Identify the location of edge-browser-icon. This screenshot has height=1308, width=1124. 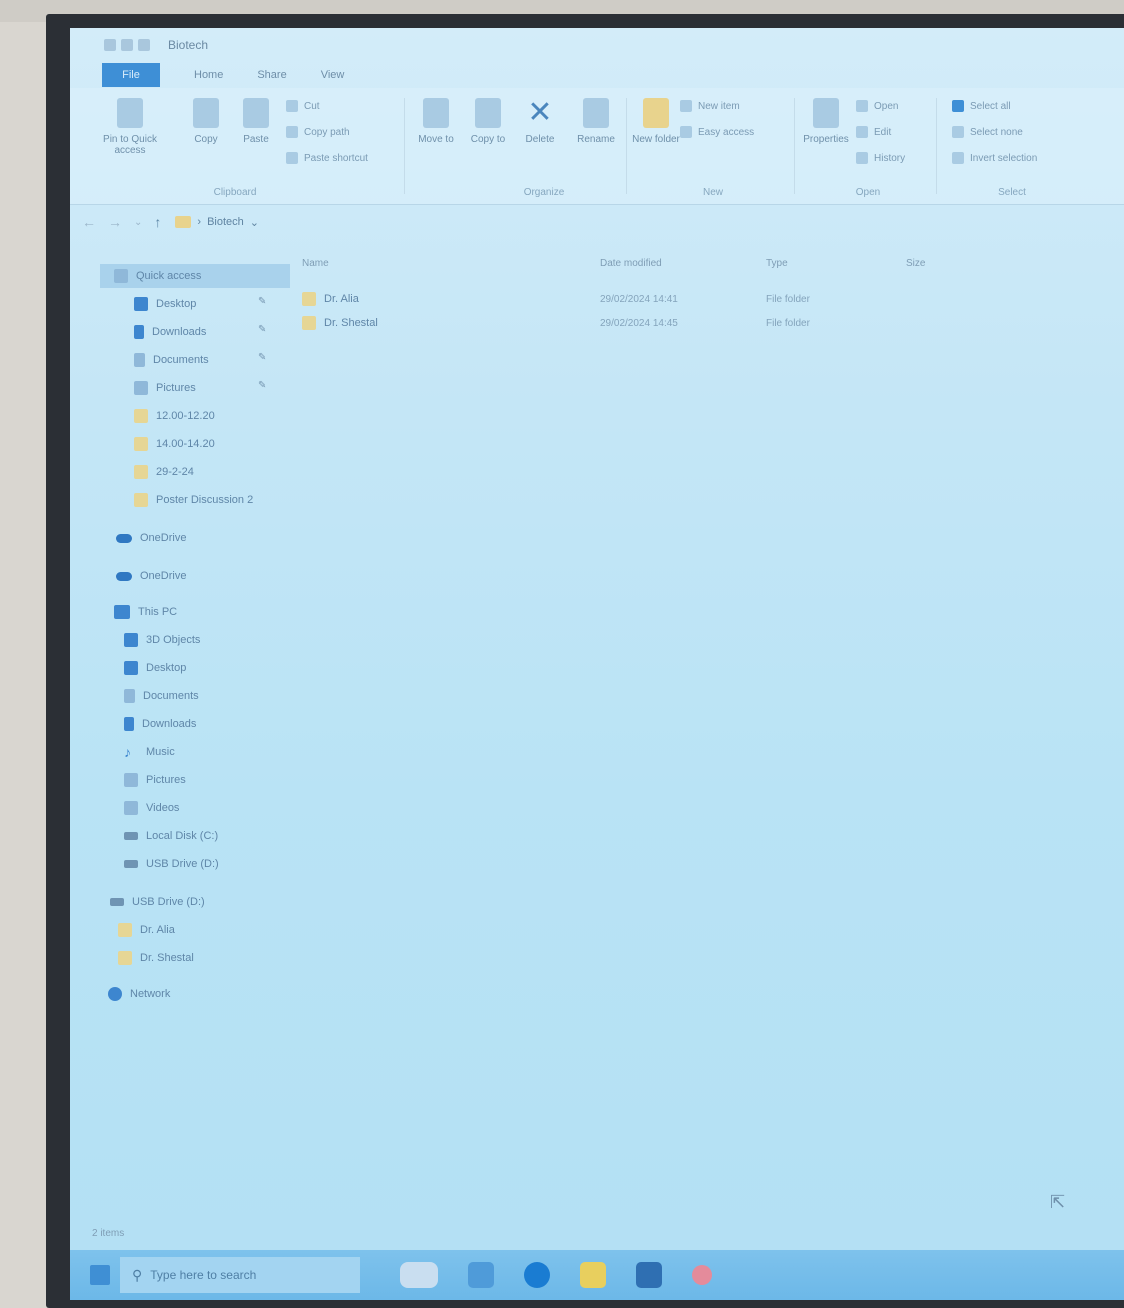
(537, 1275).